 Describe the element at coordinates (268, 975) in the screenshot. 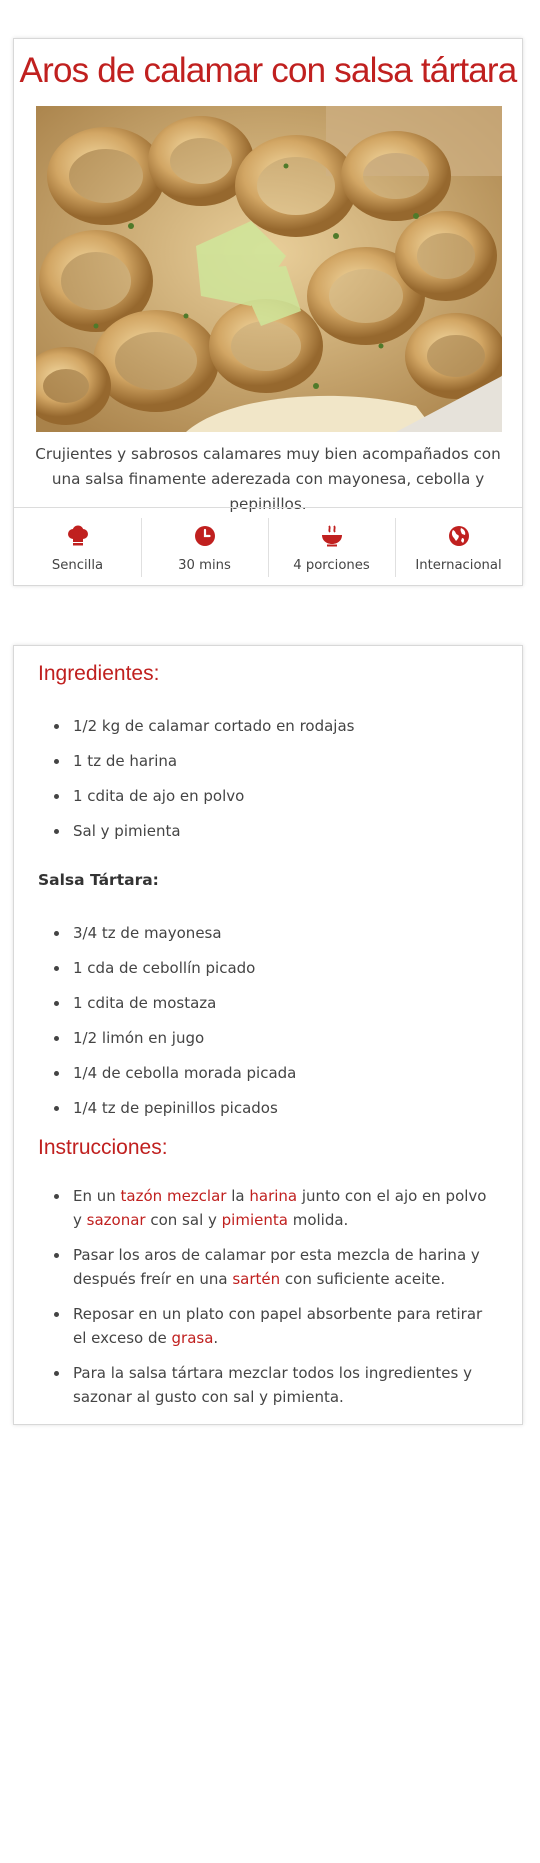

I see `list-item: 1 cda de cebollín picado` at that location.